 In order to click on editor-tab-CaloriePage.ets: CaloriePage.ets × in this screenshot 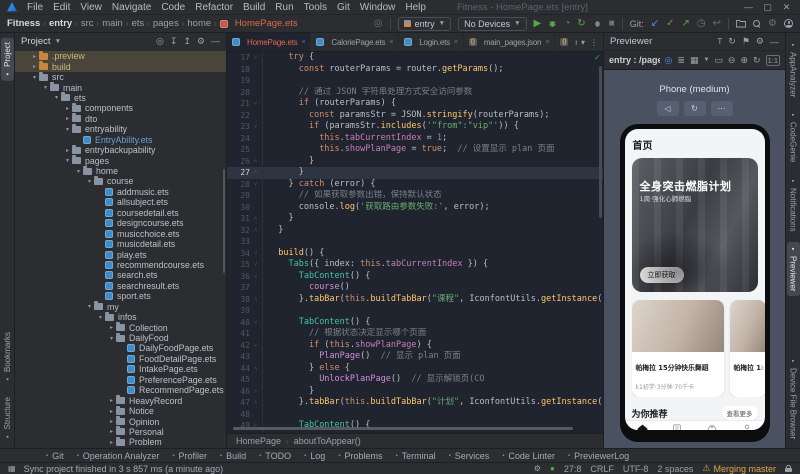, I will do `click(355, 42)`.